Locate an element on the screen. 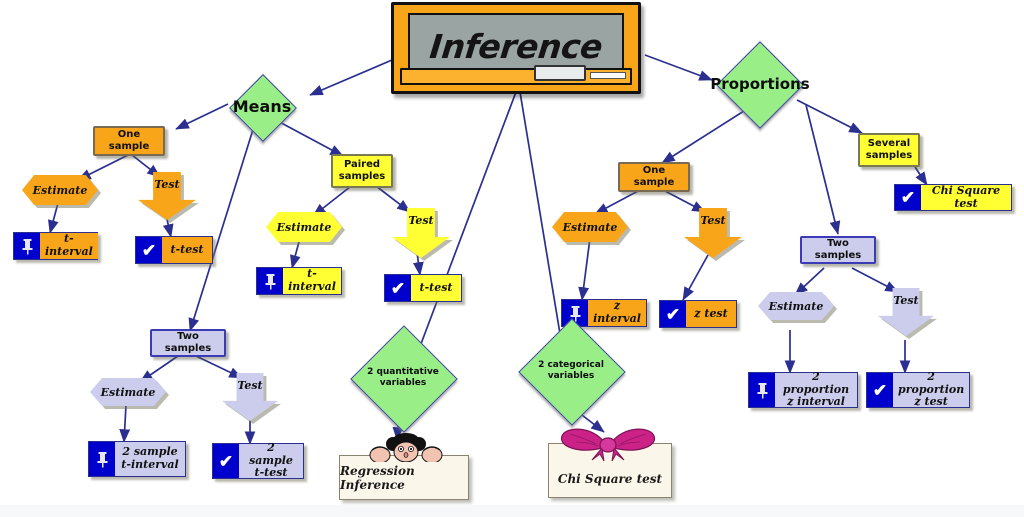 The width and height of the screenshot is (1024, 517). prop-one-estimate: Estimate is located at coordinates (591, 228).